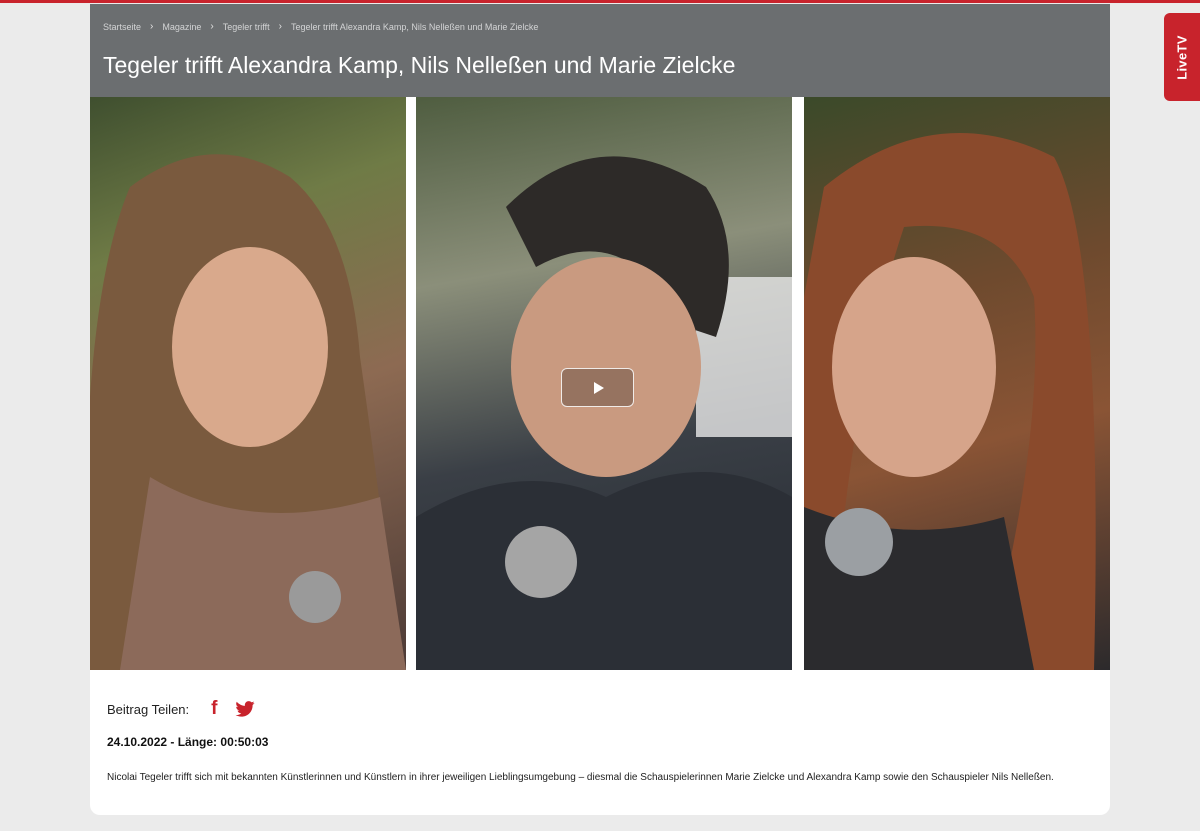  I want to click on livetv-tab: LiveTV, so click(1182, 57).